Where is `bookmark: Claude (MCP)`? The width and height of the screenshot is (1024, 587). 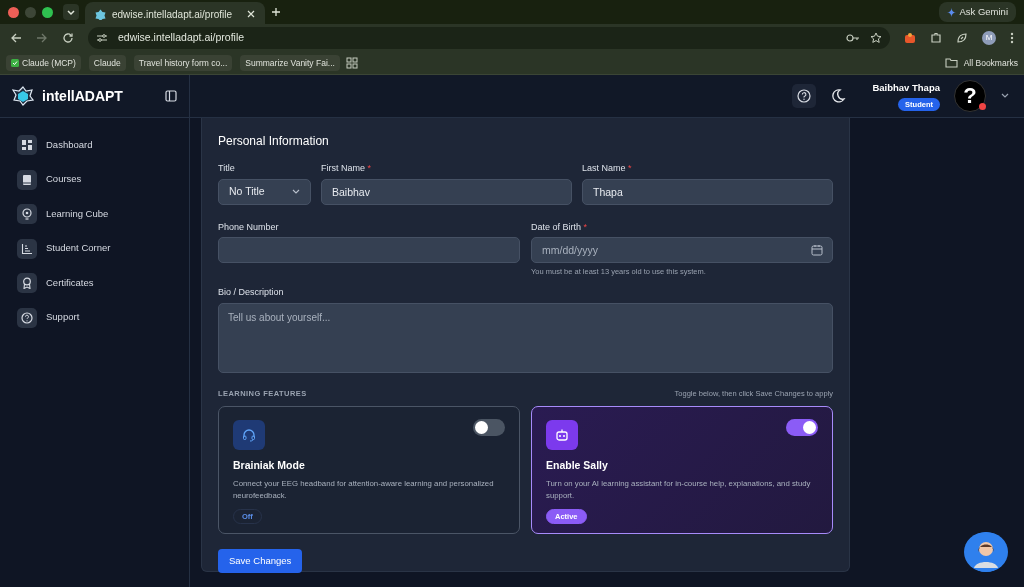 bookmark: Claude (MCP) is located at coordinates (43, 63).